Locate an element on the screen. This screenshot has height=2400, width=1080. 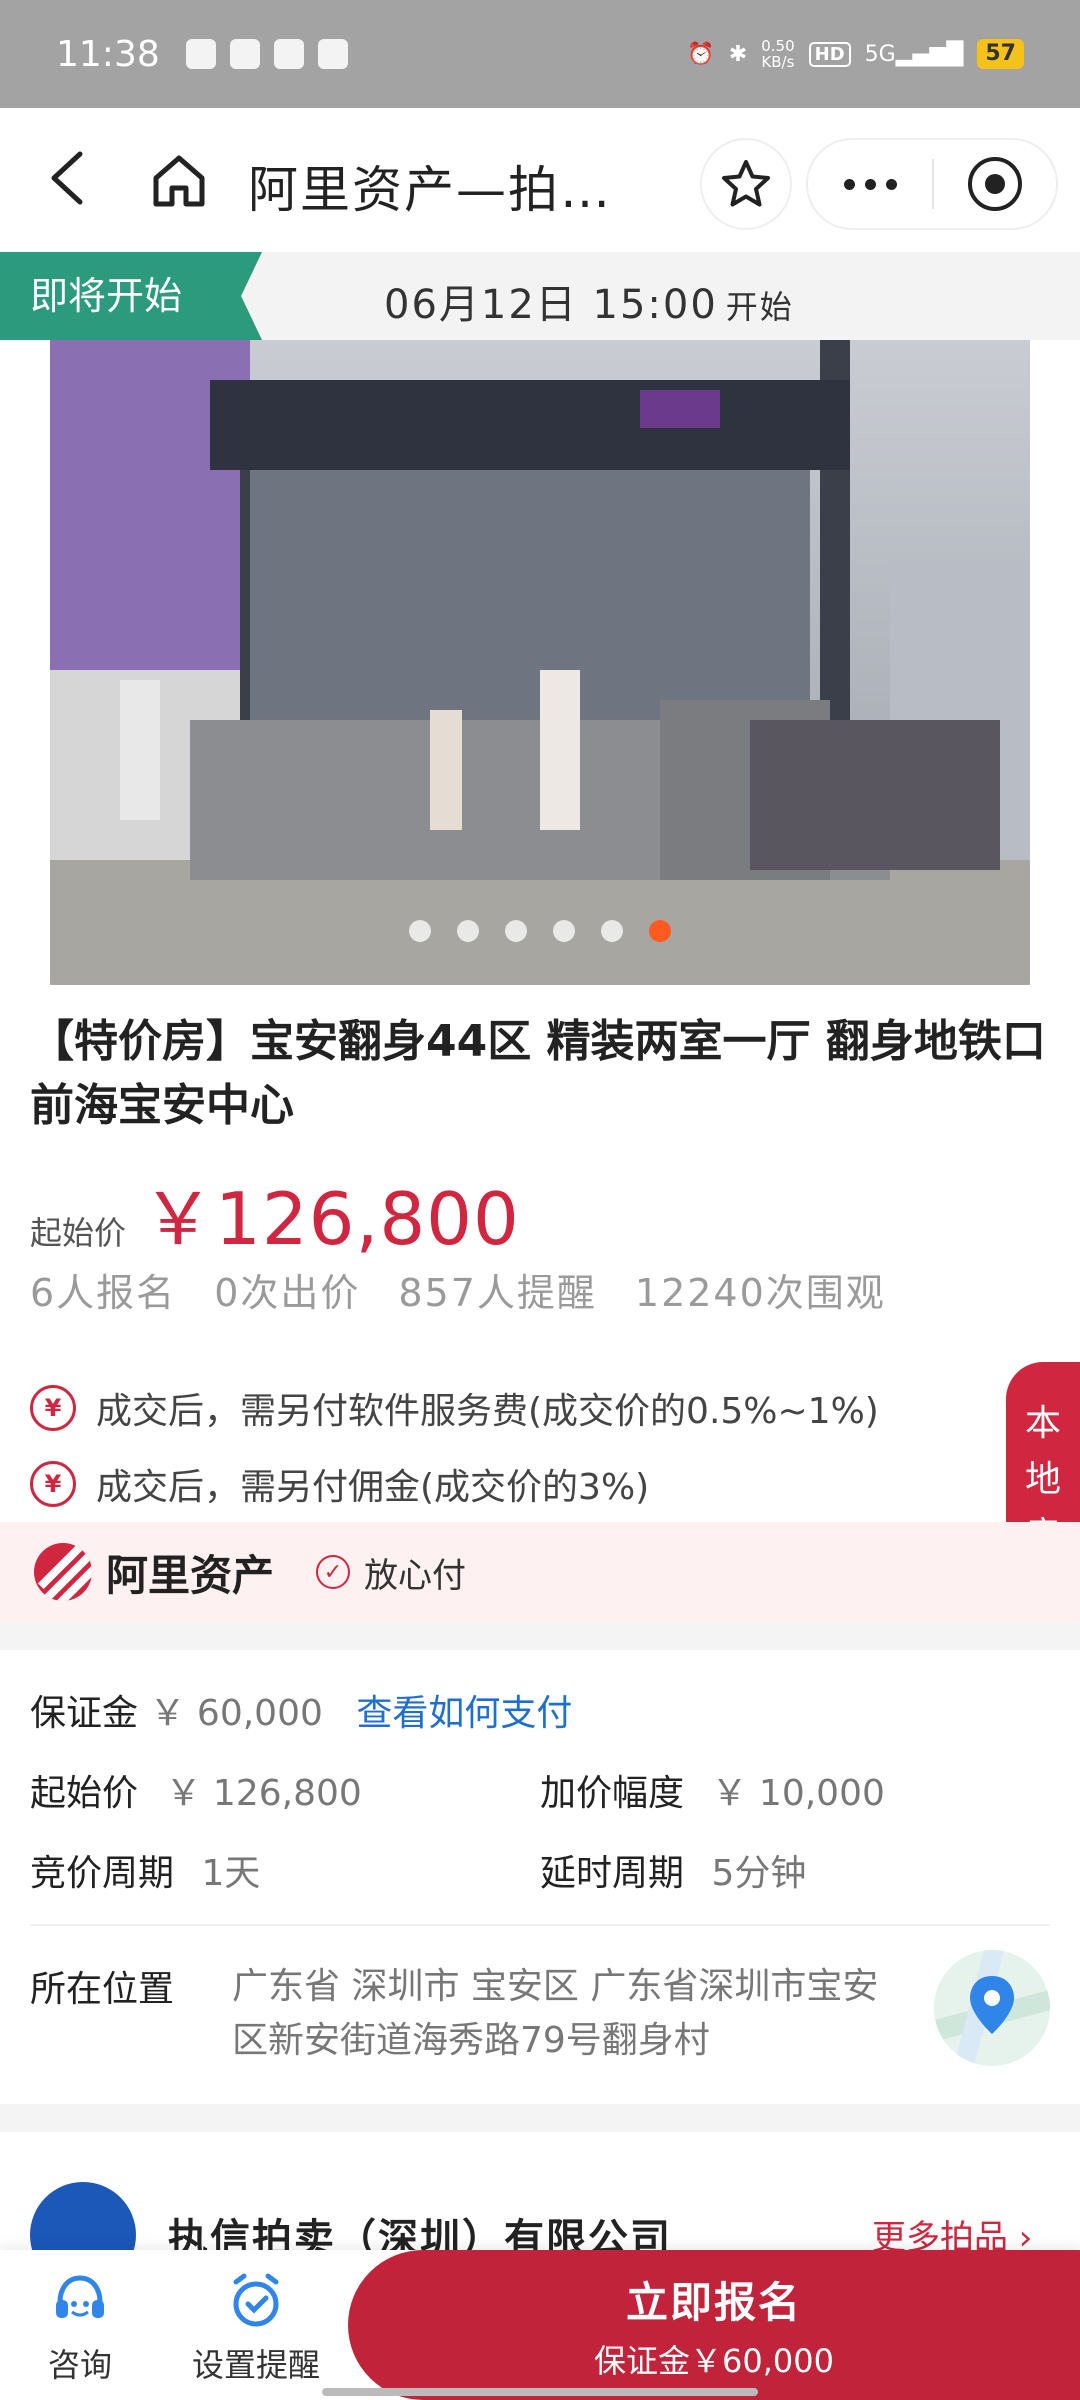
deposit-row: 保证金 ￥ 60,000 查看如何支付 is located at coordinates (540, 1710).